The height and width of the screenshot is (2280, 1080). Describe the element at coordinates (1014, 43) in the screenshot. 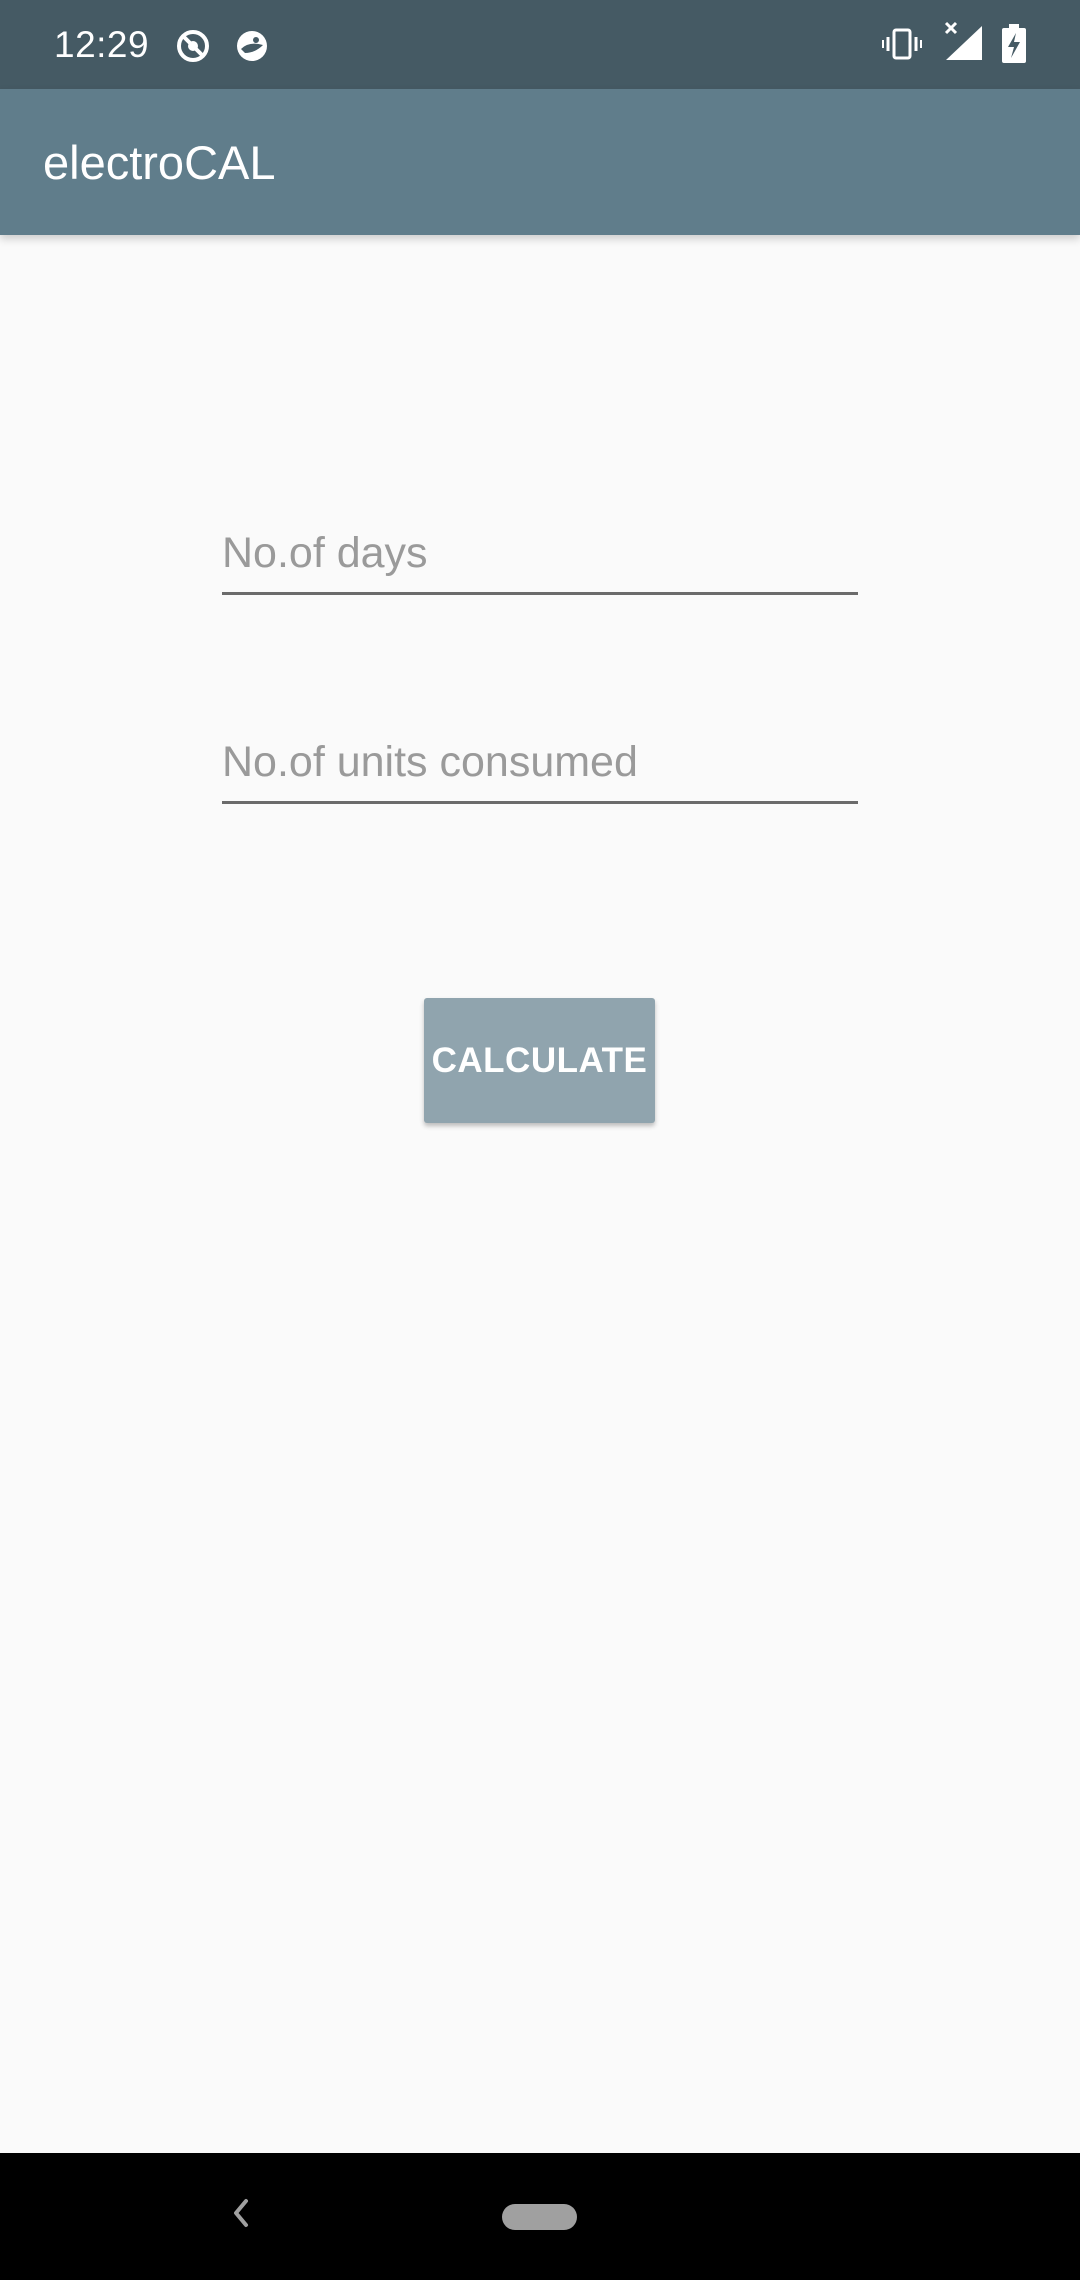

I see `battery-charging-icon` at that location.